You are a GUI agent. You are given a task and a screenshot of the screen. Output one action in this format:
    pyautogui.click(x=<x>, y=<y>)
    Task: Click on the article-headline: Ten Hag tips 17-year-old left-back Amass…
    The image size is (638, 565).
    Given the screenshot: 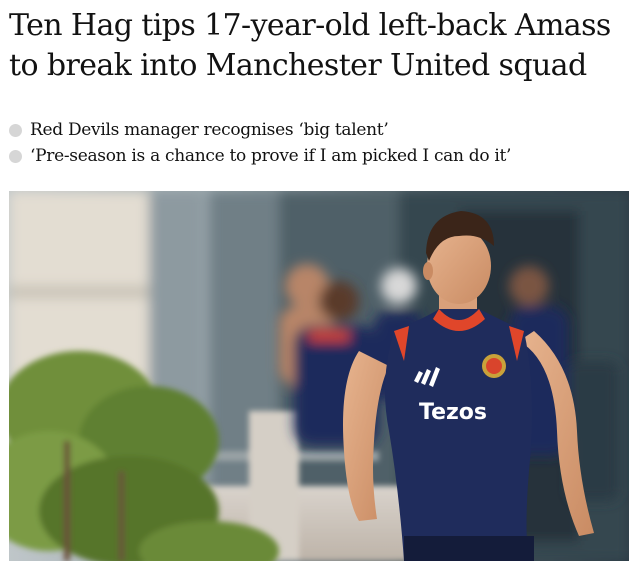 What is the action you would take?
    pyautogui.click(x=310, y=45)
    